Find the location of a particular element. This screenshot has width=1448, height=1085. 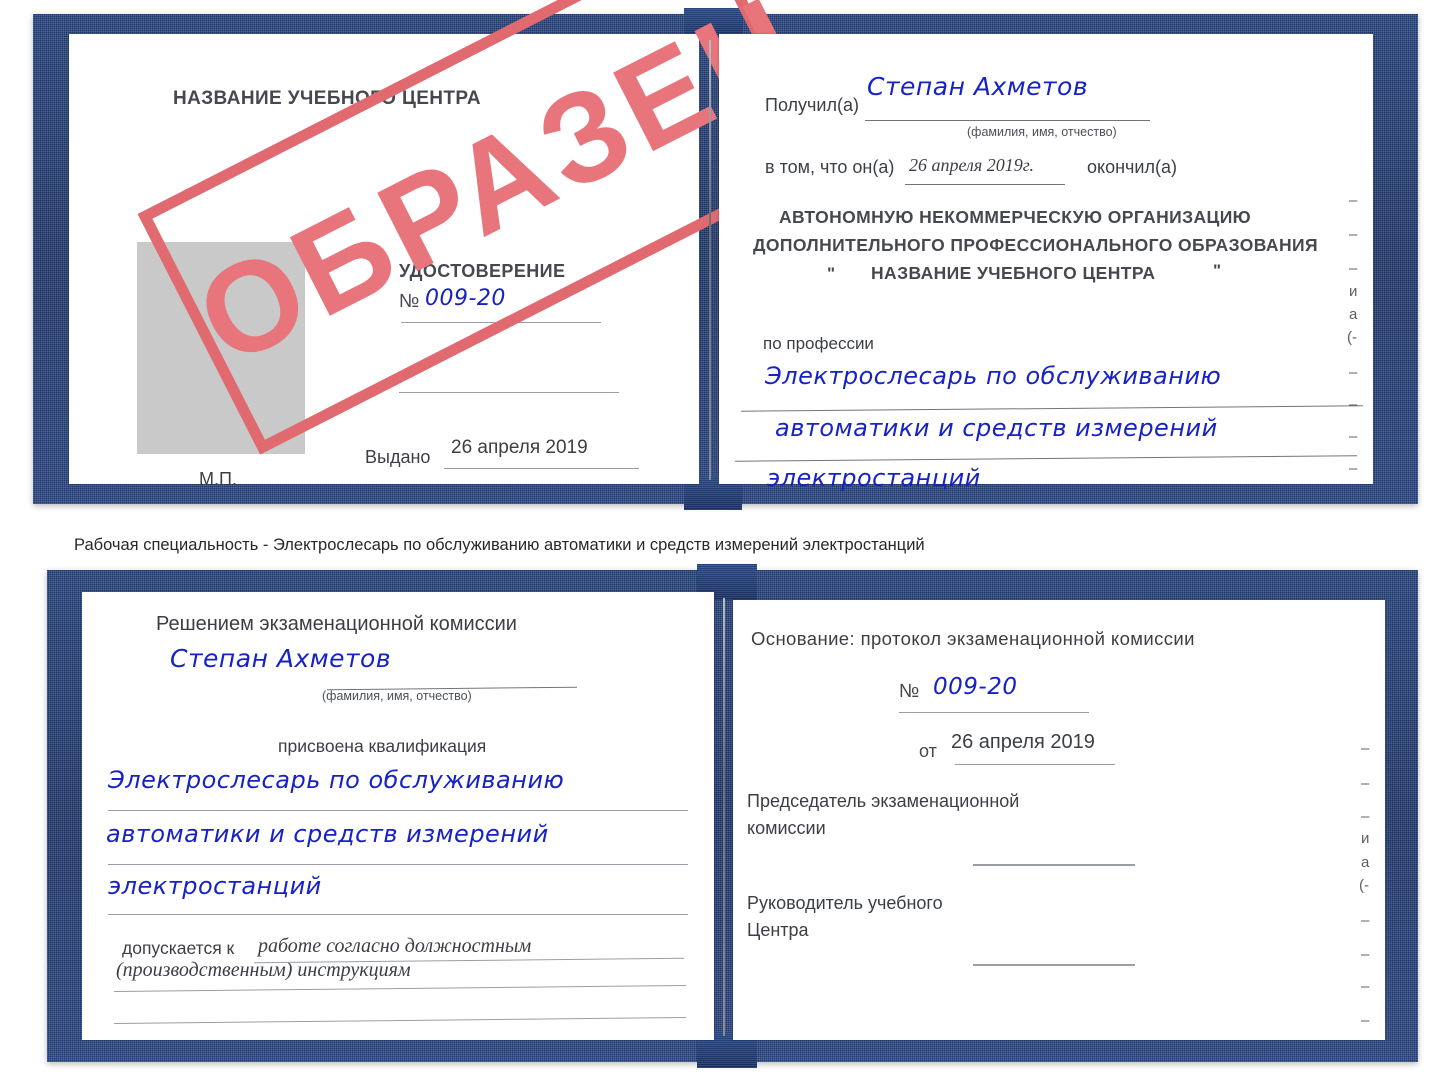

edge-ghost-mark-b3: – is located at coordinates (1365, 816).